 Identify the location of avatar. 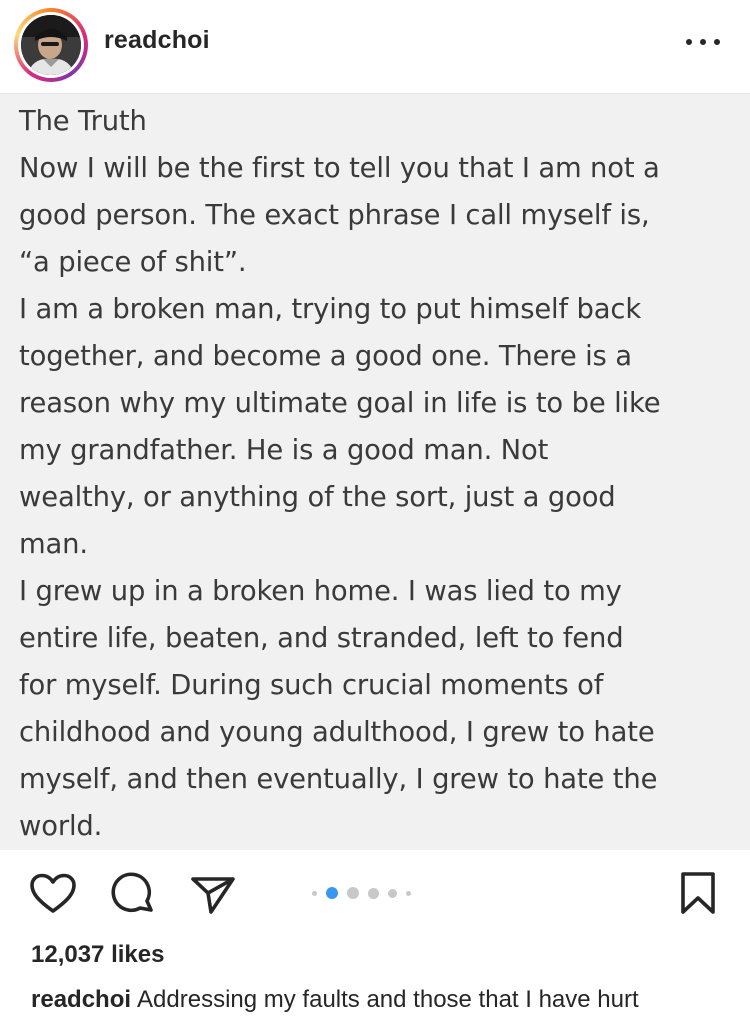
(51, 45).